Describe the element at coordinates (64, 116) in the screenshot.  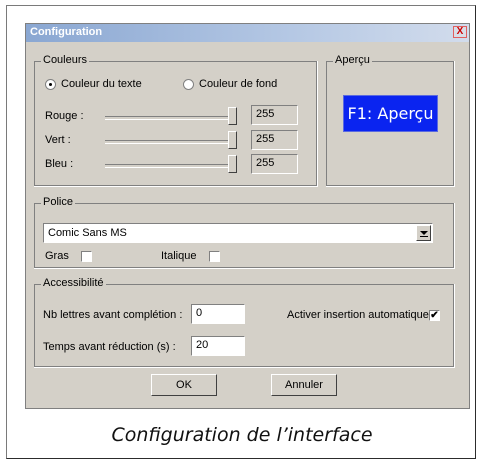
I see `rouge-label: Rouge :` at that location.